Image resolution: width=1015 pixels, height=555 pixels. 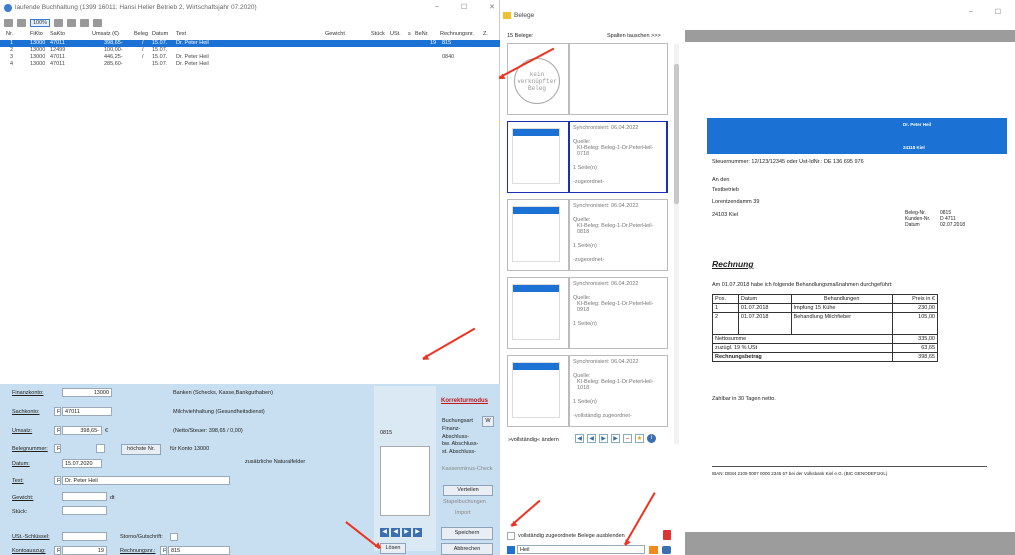 What do you see at coordinates (463, 513) in the screenshot?
I see `import-button: Import` at bounding box center [463, 513].